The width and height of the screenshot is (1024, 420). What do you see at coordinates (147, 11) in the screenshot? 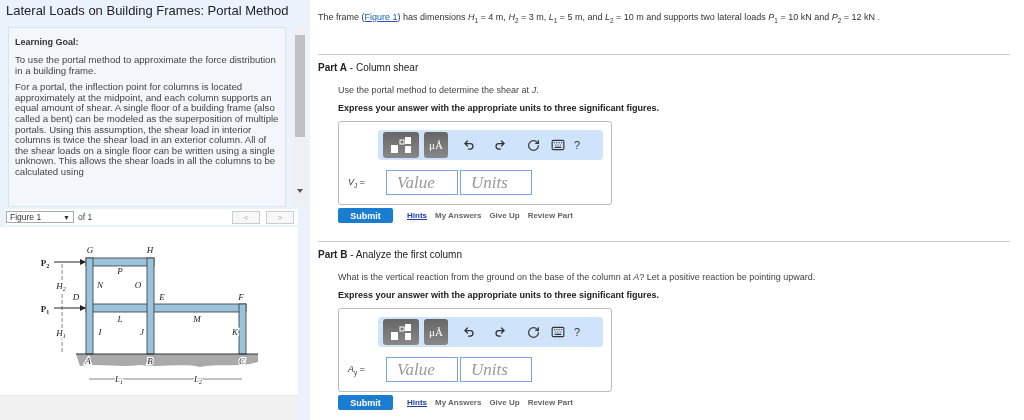
I see `page-title: Lateral Loads on Building Frames: Portal Method` at bounding box center [147, 11].